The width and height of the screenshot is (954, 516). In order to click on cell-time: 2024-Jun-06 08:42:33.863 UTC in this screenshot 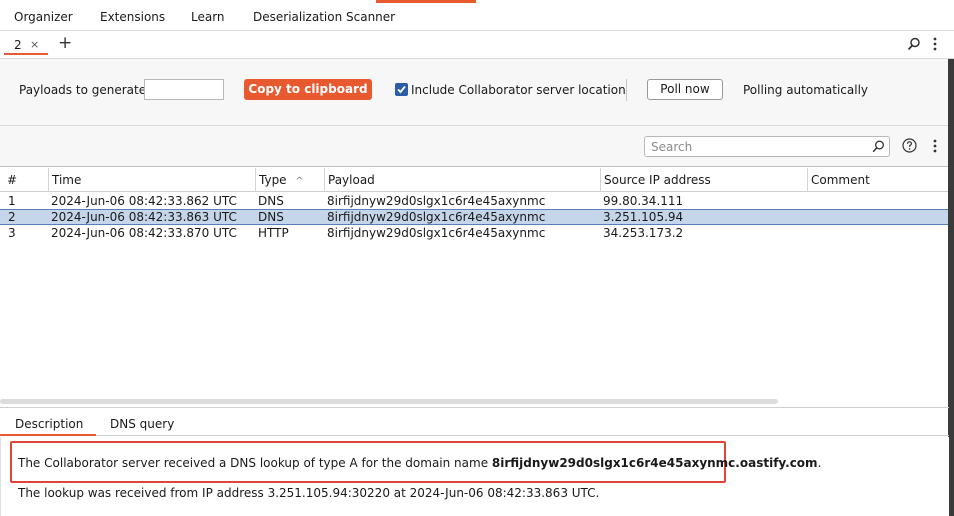, I will do `click(144, 217)`.